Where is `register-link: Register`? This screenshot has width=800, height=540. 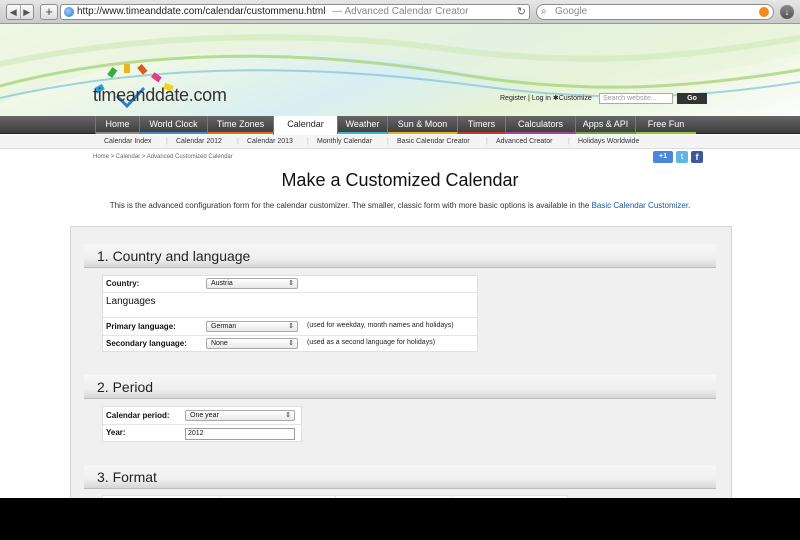
register-link: Register is located at coordinates (513, 98).